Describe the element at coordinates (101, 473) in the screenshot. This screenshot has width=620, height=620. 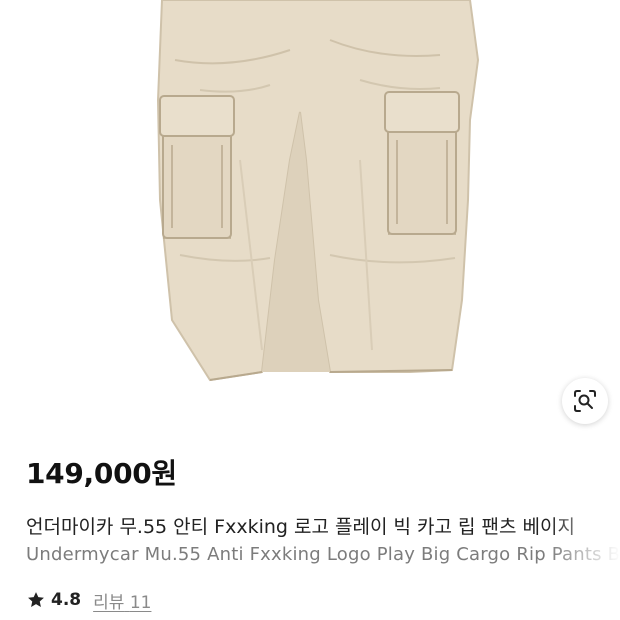
I see `product-price: 149,000원` at that location.